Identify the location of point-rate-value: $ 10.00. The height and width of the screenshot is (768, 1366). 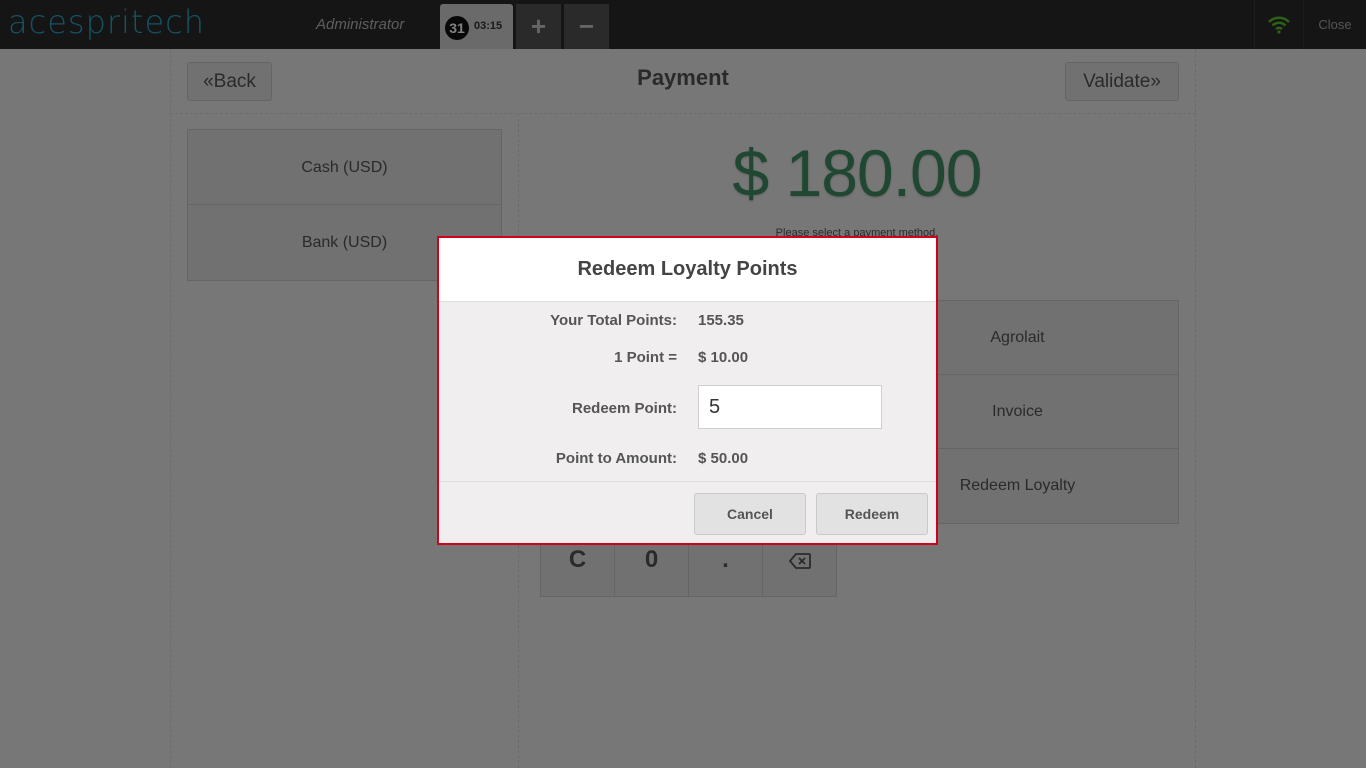
(723, 357).